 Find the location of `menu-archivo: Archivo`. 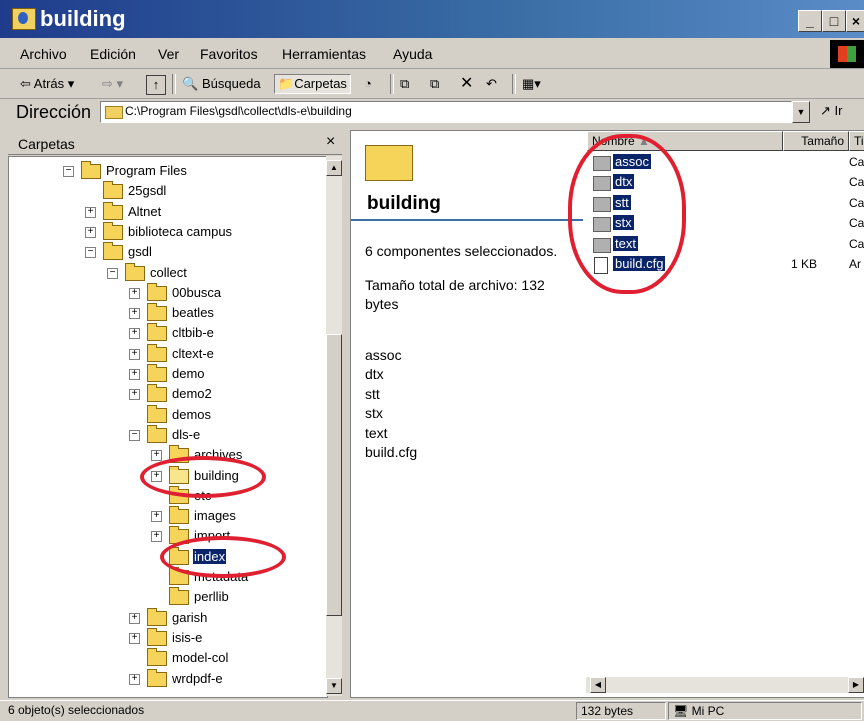

menu-archivo: Archivo is located at coordinates (43, 54).